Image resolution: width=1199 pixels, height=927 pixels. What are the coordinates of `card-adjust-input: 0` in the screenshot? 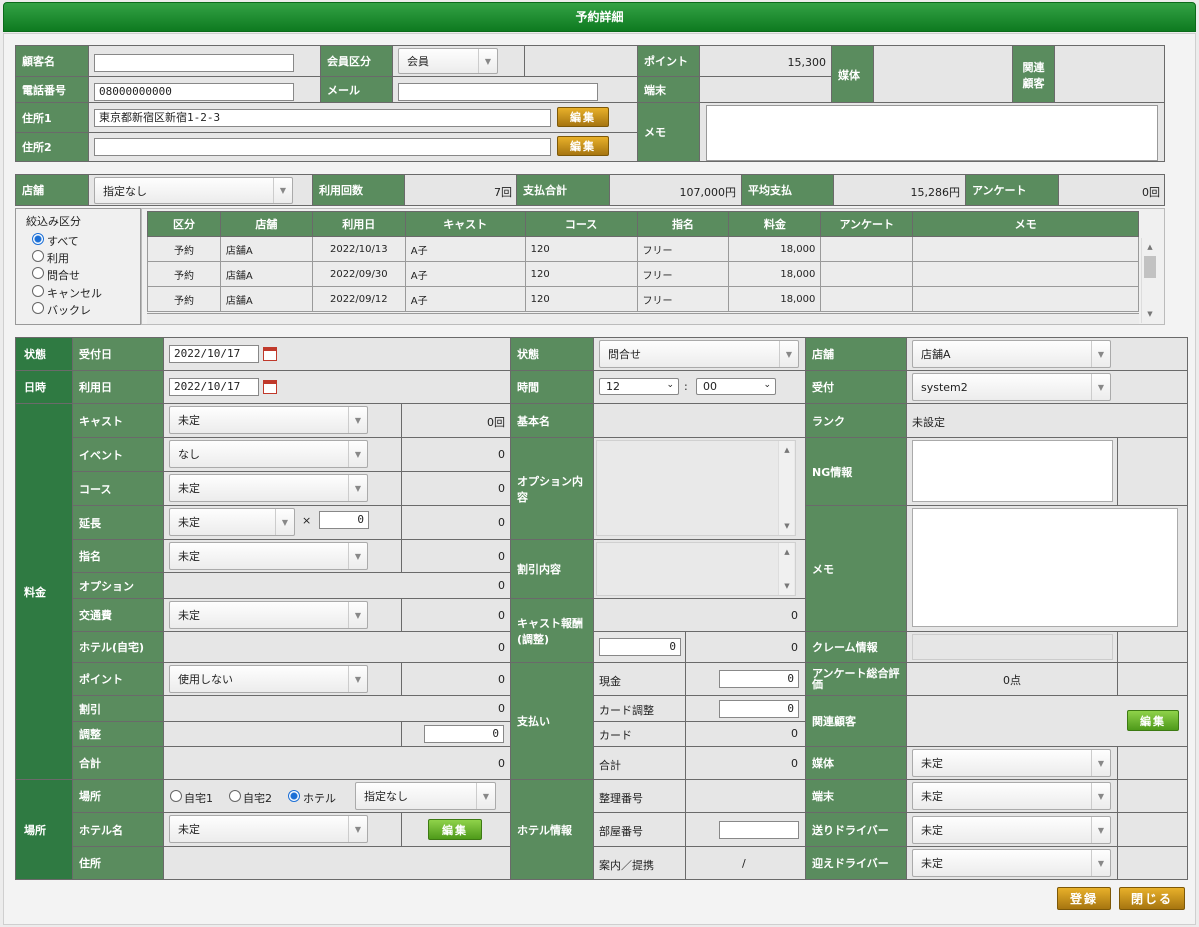 It's located at (759, 709).